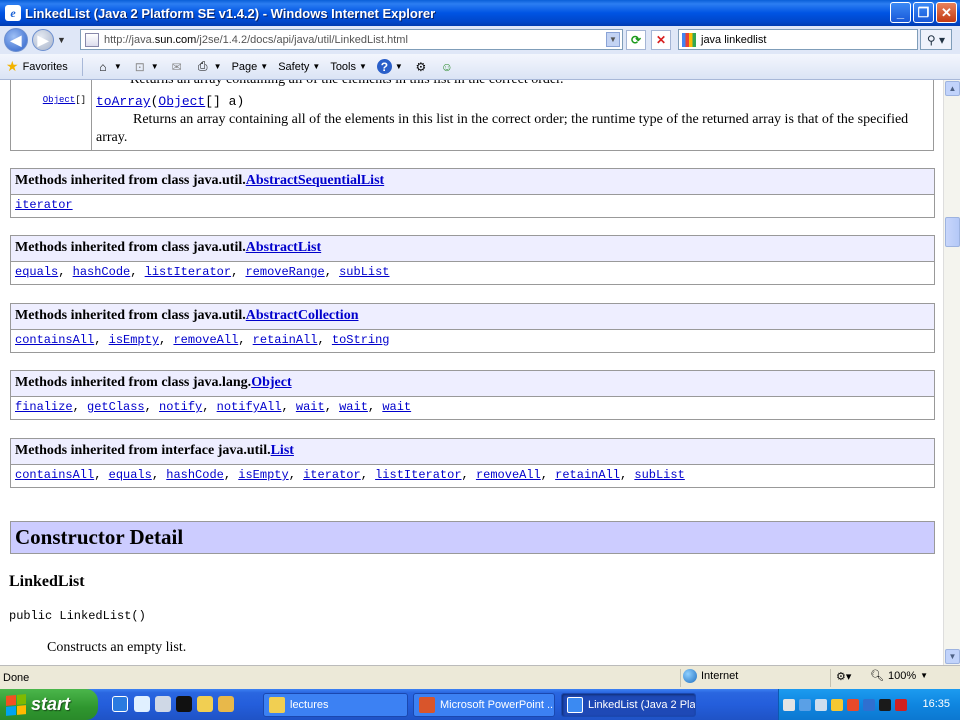 Image resolution: width=960 pixels, height=720 pixels. What do you see at coordinates (282, 450) in the screenshot?
I see `class-link: List` at bounding box center [282, 450].